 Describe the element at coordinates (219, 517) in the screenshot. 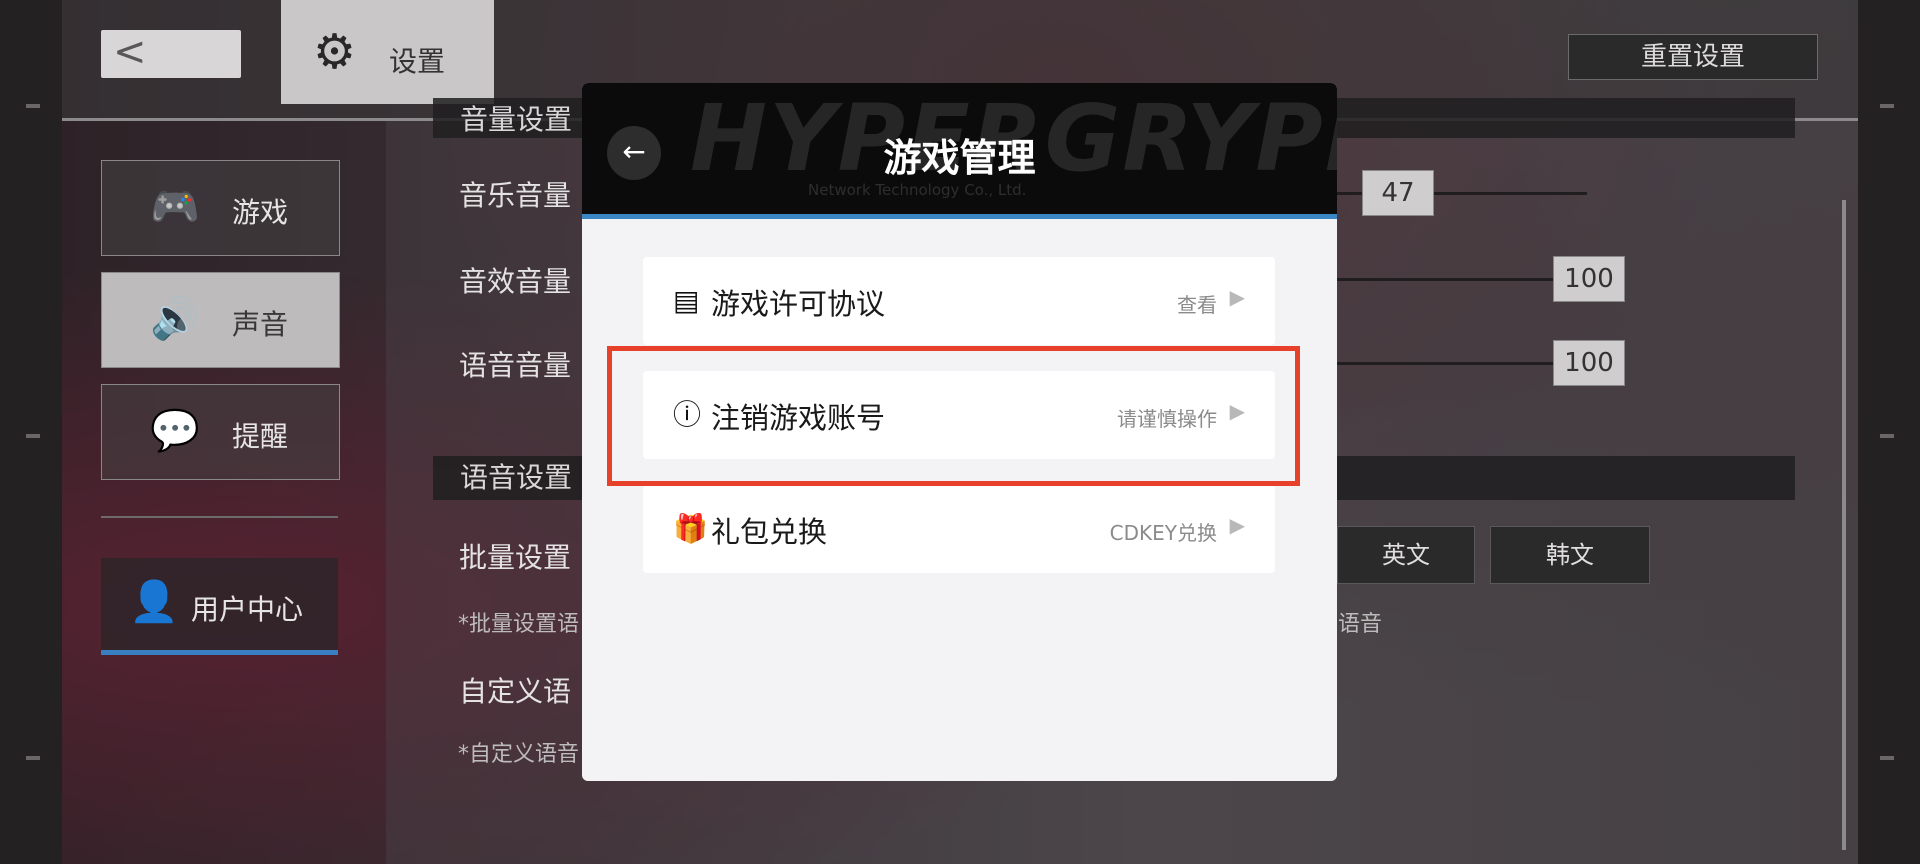

I see `nav-divider` at that location.